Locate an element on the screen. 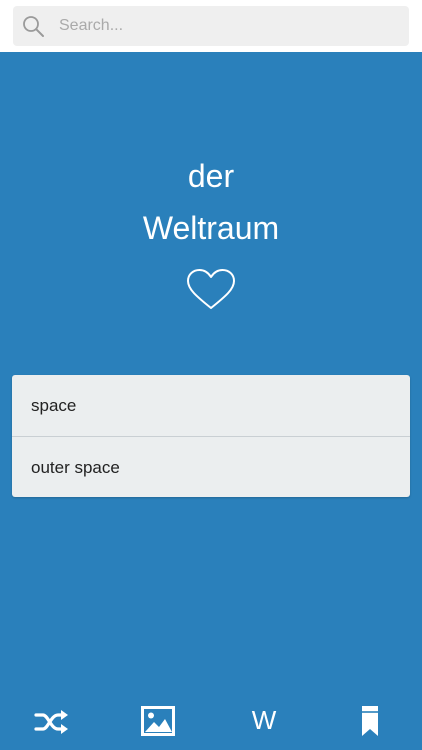 The height and width of the screenshot is (750, 422). word-title: Weltraum is located at coordinates (211, 228).